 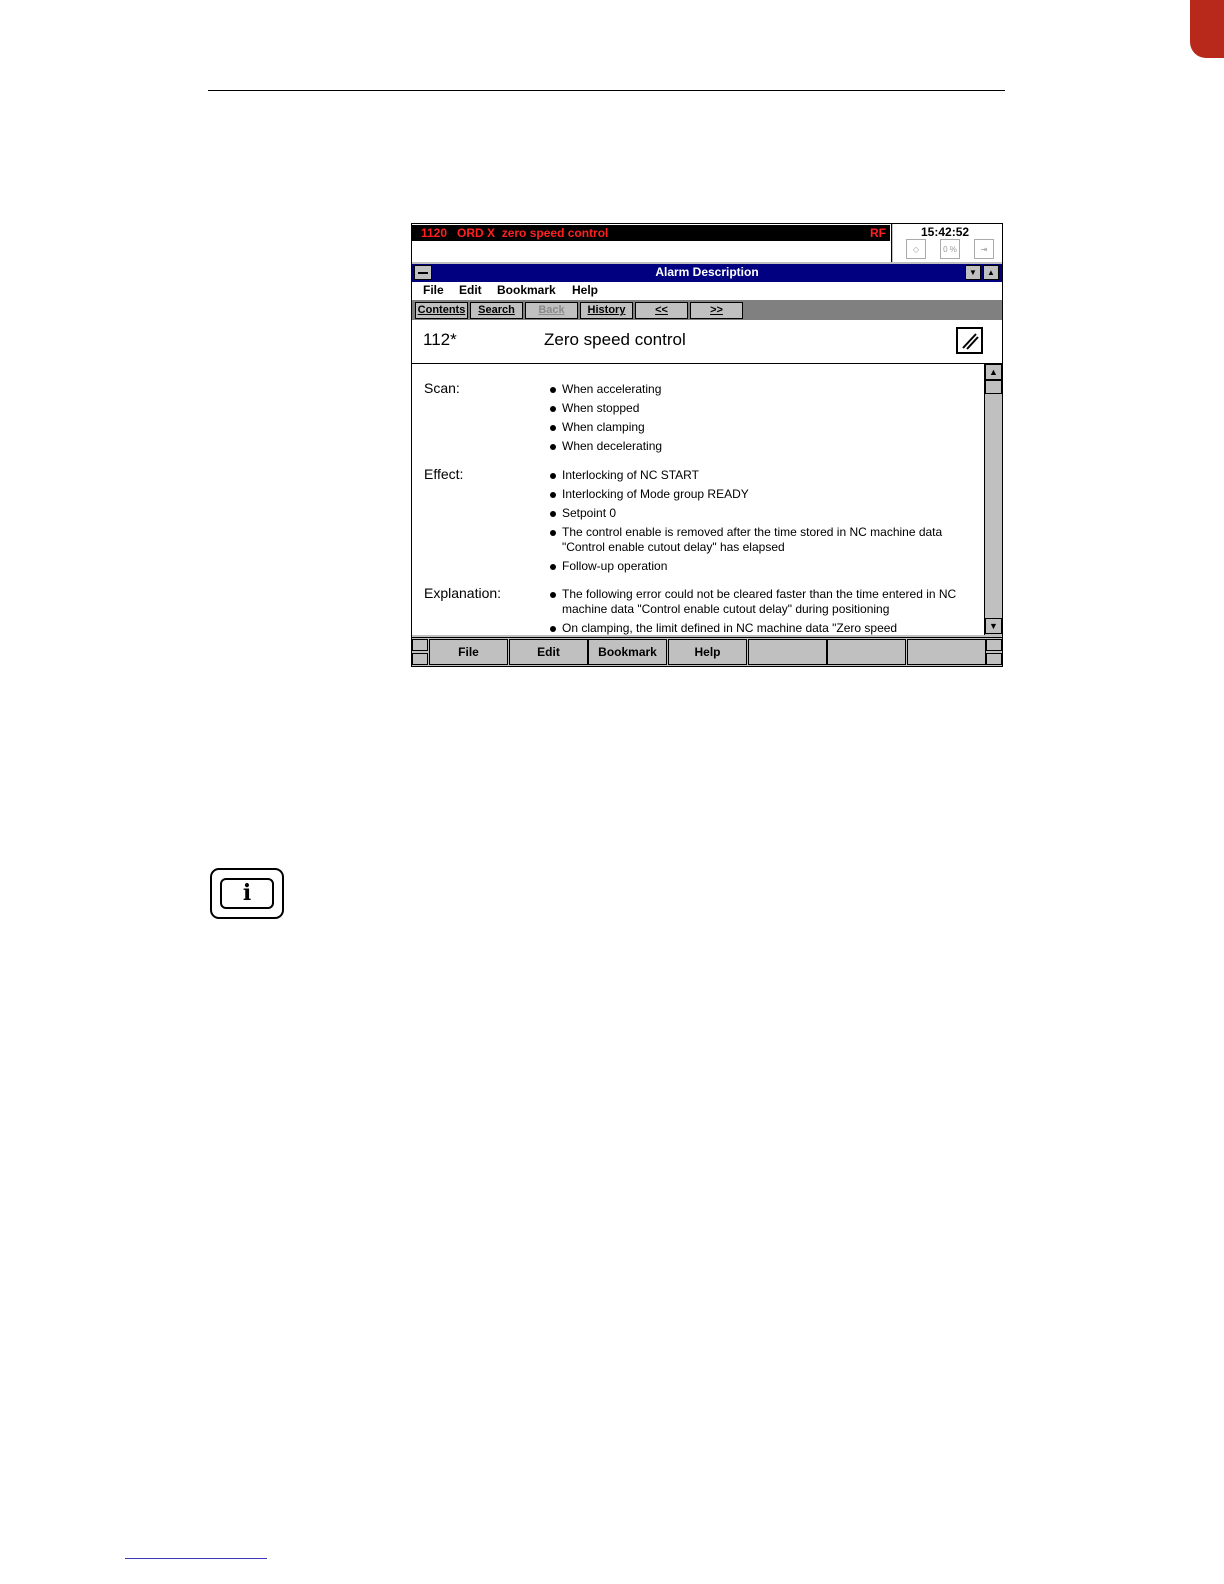 I want to click on info-icon: i, so click(x=247, y=893).